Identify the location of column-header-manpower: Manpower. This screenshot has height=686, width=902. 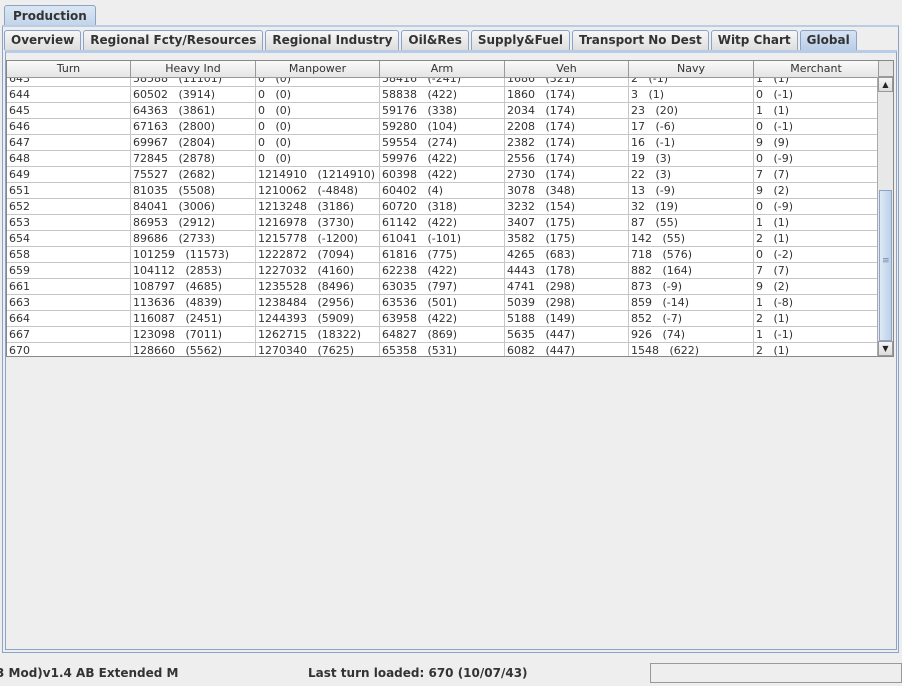
(318, 69).